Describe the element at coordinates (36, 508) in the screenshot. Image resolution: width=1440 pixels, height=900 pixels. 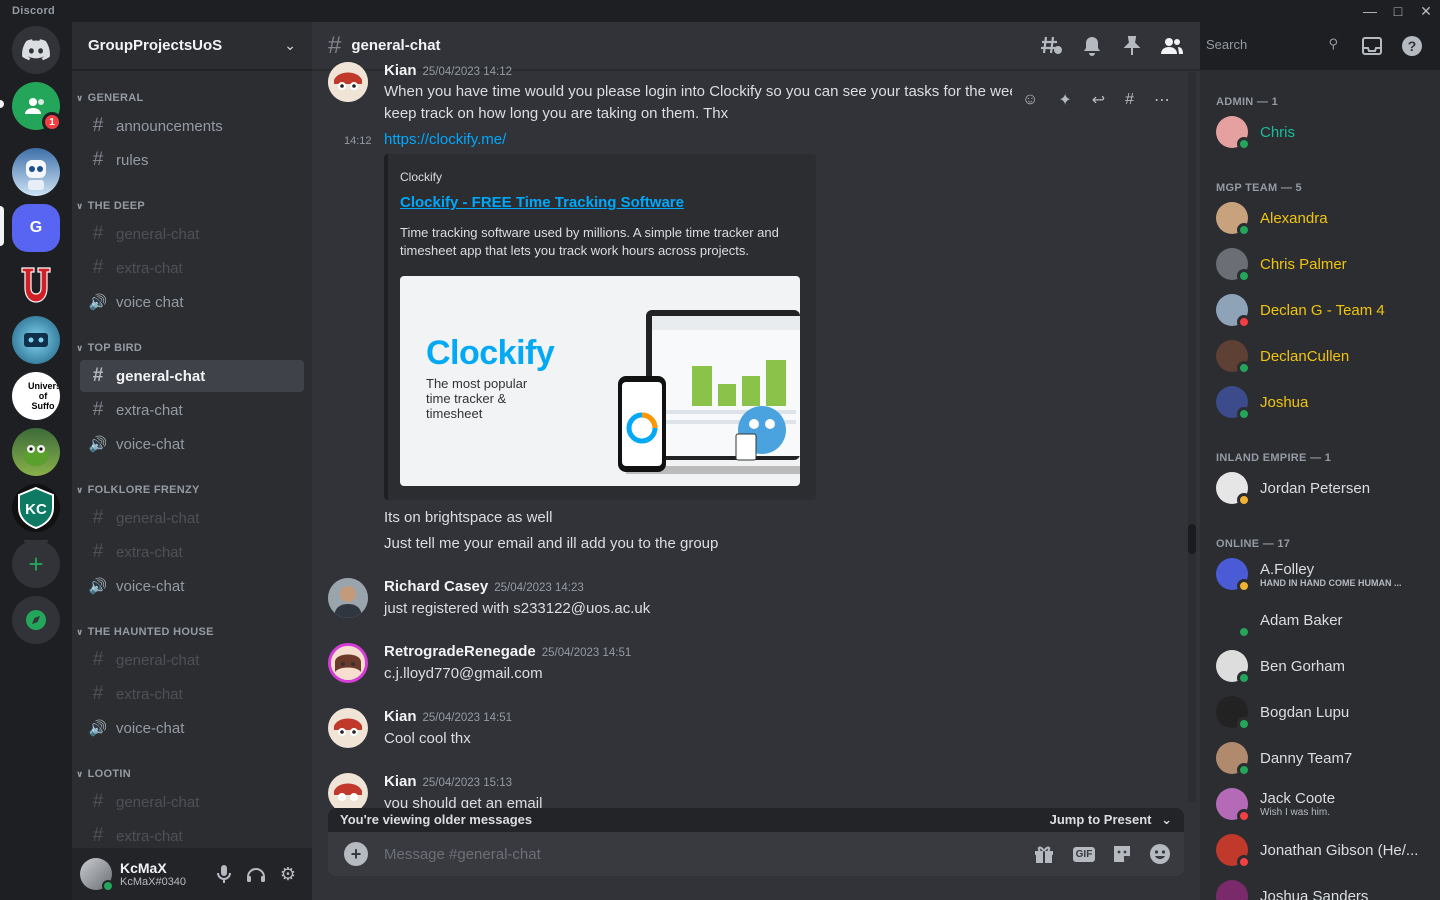
I see `kc-server-icon: KC` at that location.